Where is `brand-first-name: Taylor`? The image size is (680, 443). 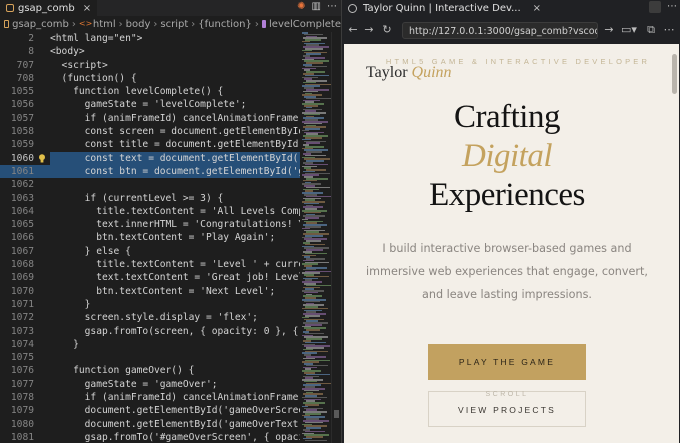 brand-first-name: Taylor is located at coordinates (387, 72).